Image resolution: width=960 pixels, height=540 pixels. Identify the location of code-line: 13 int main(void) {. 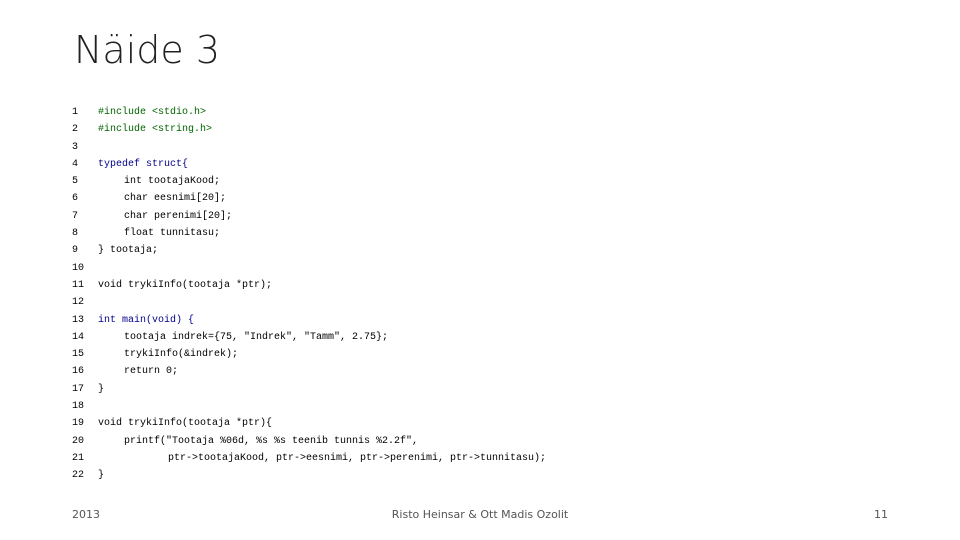
(482, 320).